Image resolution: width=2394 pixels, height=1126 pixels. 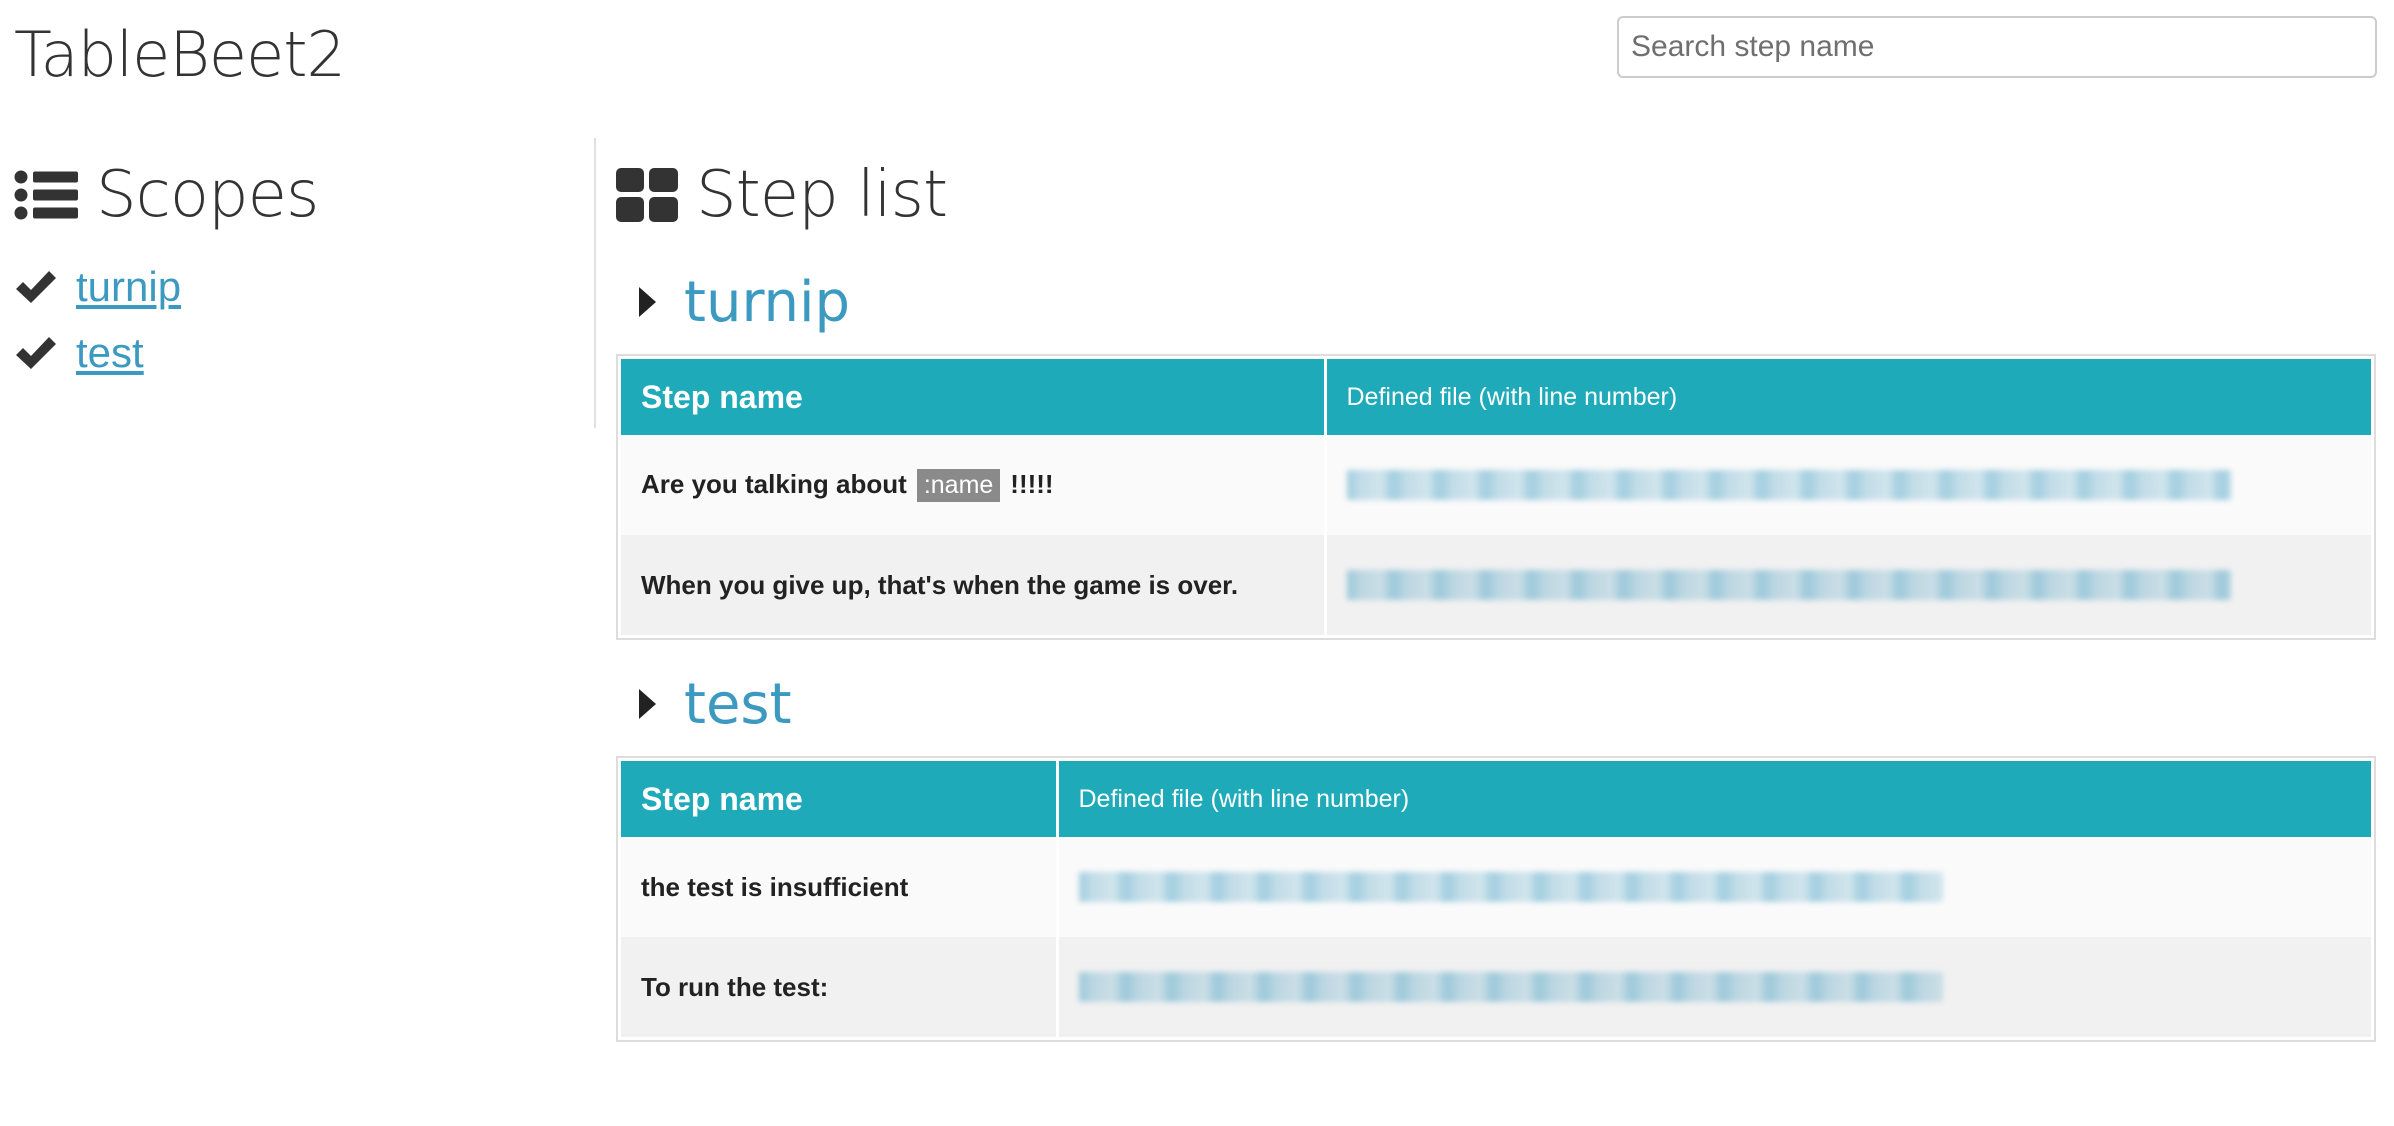 What do you see at coordinates (735, 986) in the screenshot?
I see `step-text: To run the test:` at bounding box center [735, 986].